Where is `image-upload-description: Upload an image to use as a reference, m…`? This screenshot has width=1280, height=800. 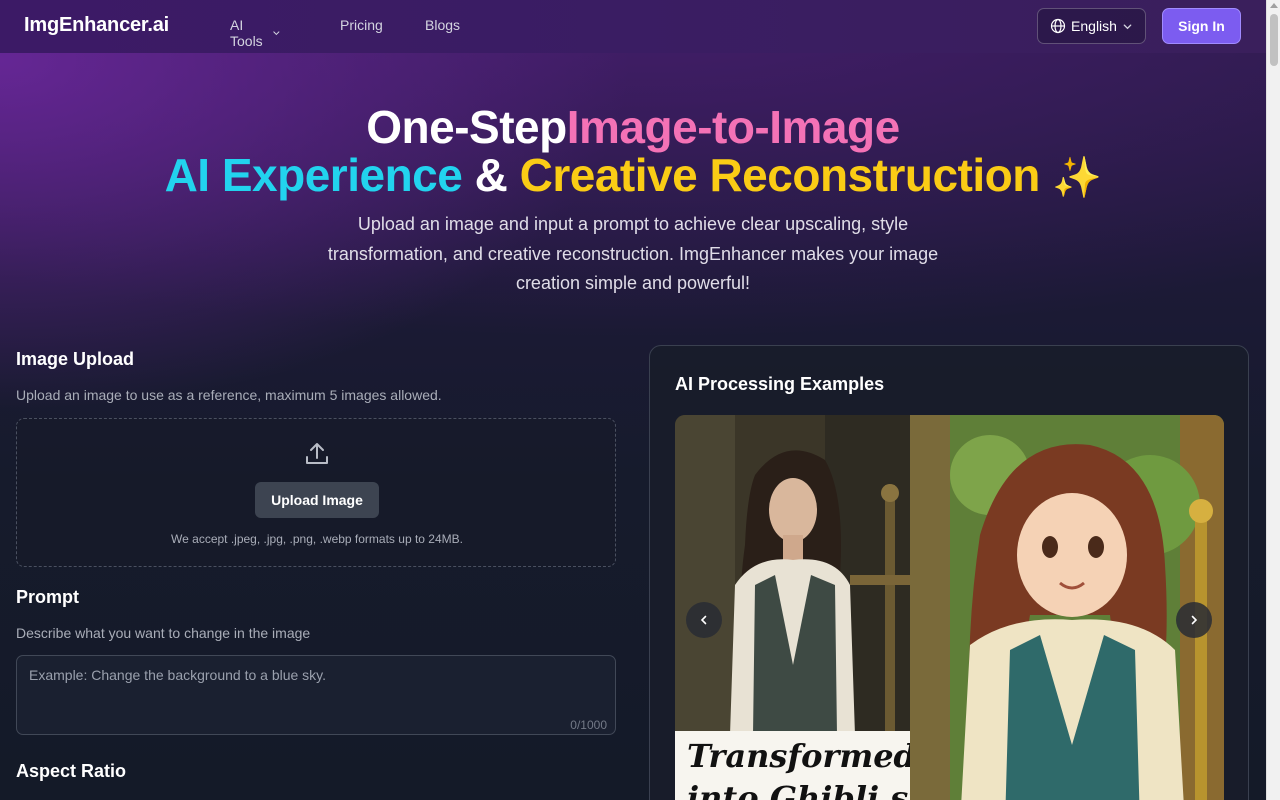
image-upload-description: Upload an image to use as a reference, m… is located at coordinates (229, 395).